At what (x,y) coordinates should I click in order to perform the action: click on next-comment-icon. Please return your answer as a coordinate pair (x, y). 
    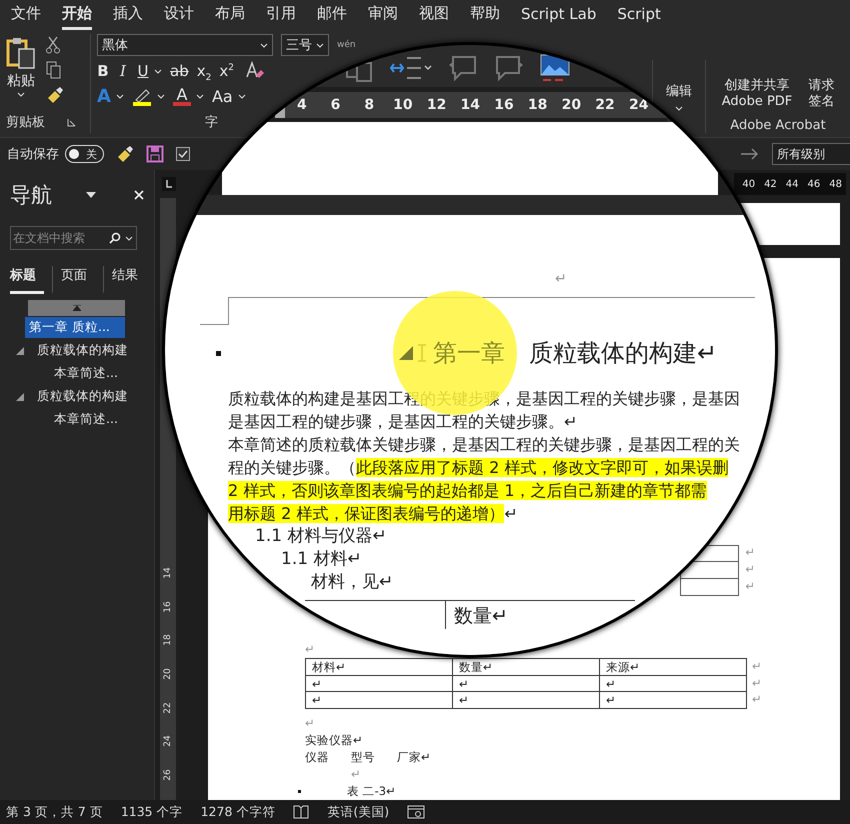
    Looking at the image, I should click on (509, 68).